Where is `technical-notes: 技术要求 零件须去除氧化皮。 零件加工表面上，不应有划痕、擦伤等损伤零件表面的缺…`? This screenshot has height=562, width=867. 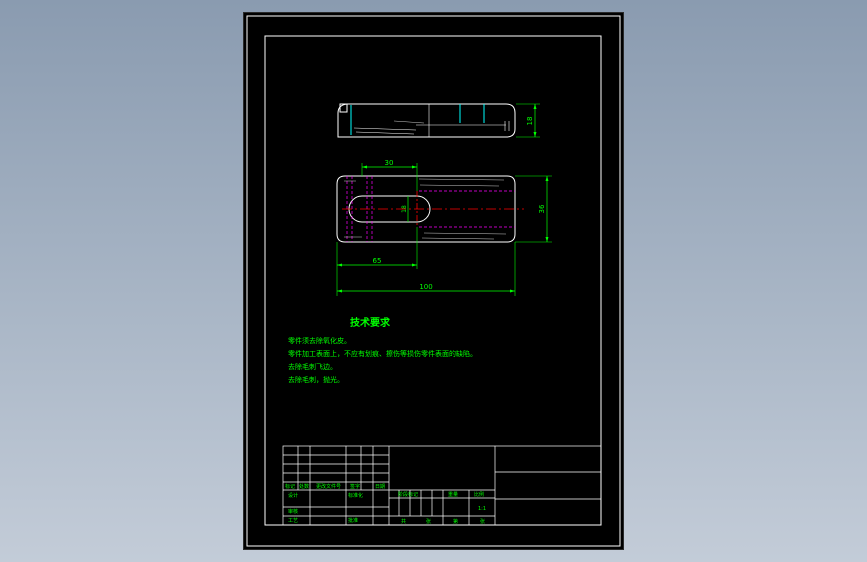 technical-notes: 技术要求 零件须去除氧化皮。 零件加工表面上，不应有划痕、擦伤等损伤零件表面的缺… is located at coordinates (382, 350).